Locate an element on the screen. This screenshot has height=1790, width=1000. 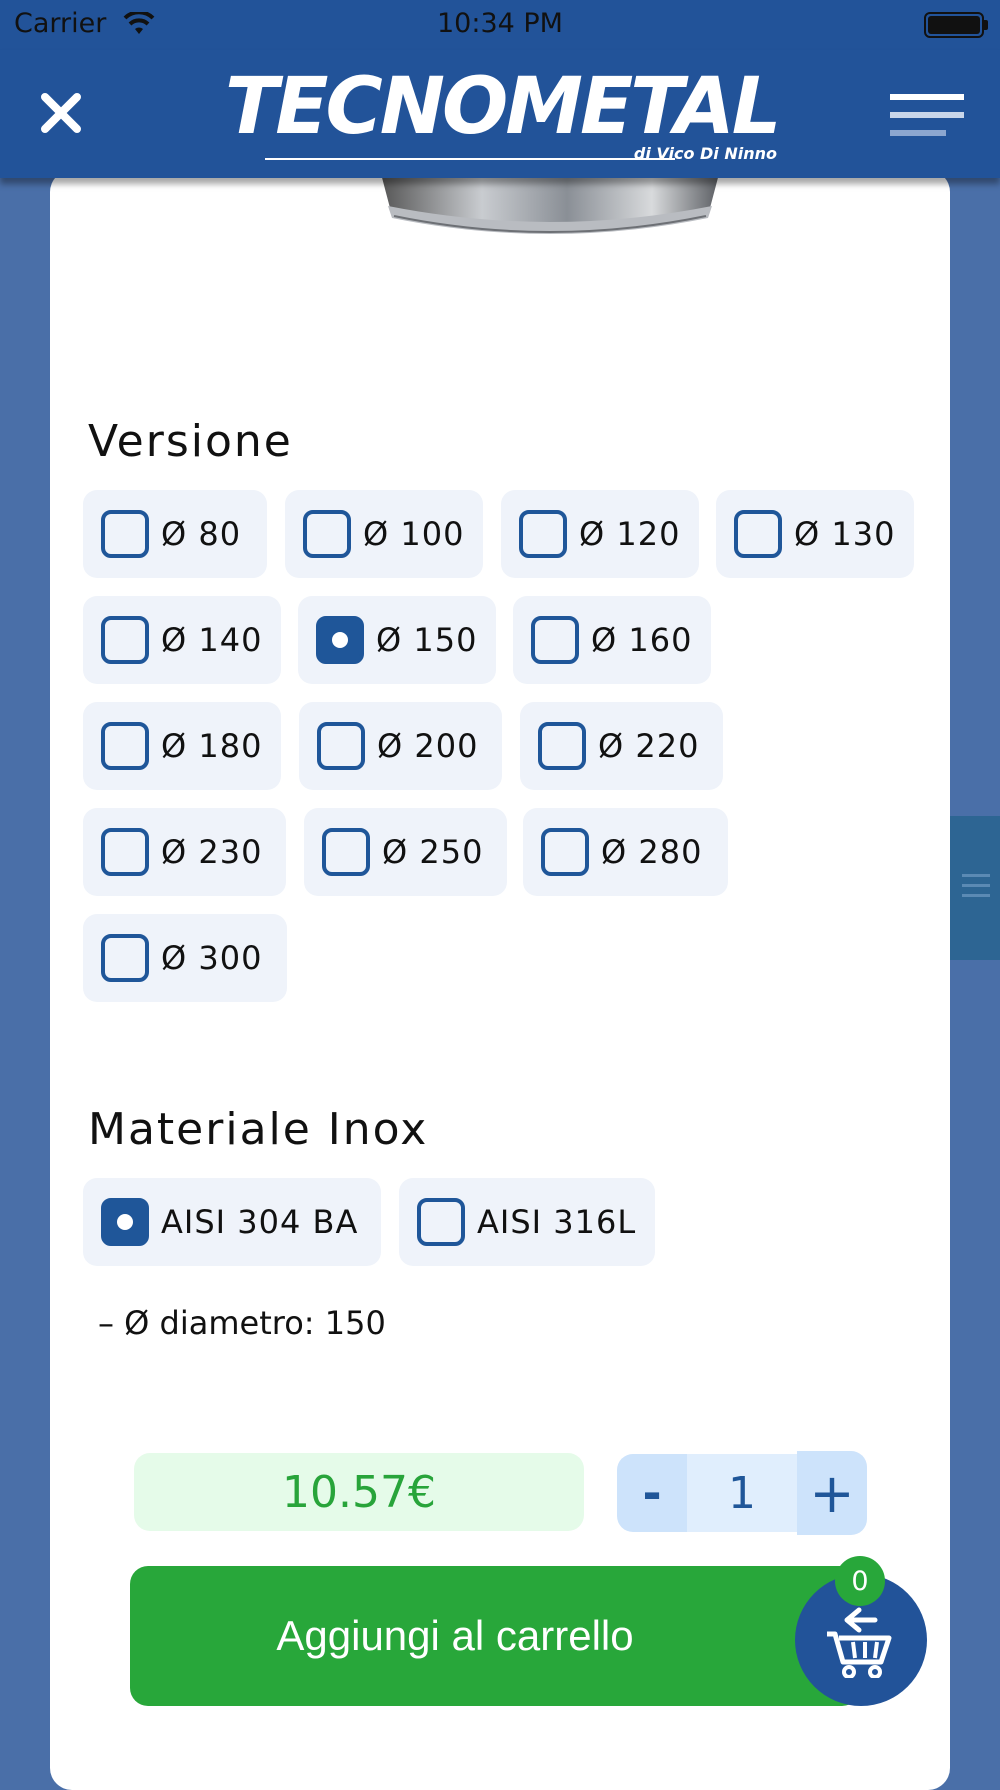
drawer-lines-icon is located at coordinates (976, 885).